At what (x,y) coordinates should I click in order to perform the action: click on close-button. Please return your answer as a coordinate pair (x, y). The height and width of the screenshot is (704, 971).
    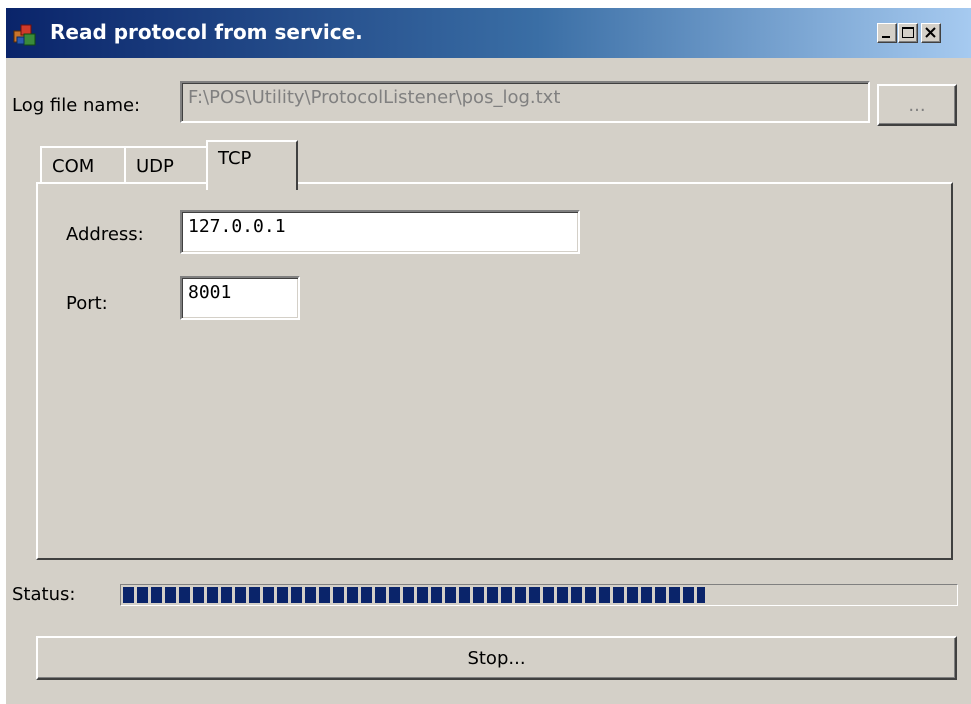
    Looking at the image, I should click on (931, 33).